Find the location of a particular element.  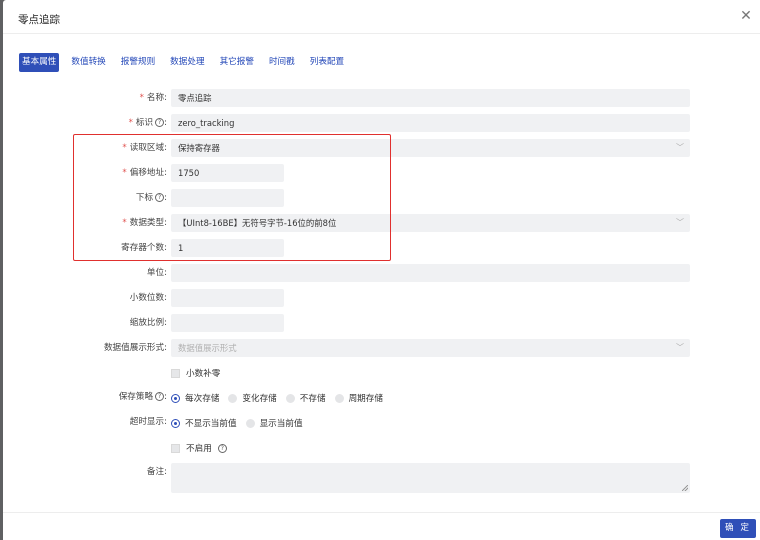

close-icon: ✕ is located at coordinates (746, 16).